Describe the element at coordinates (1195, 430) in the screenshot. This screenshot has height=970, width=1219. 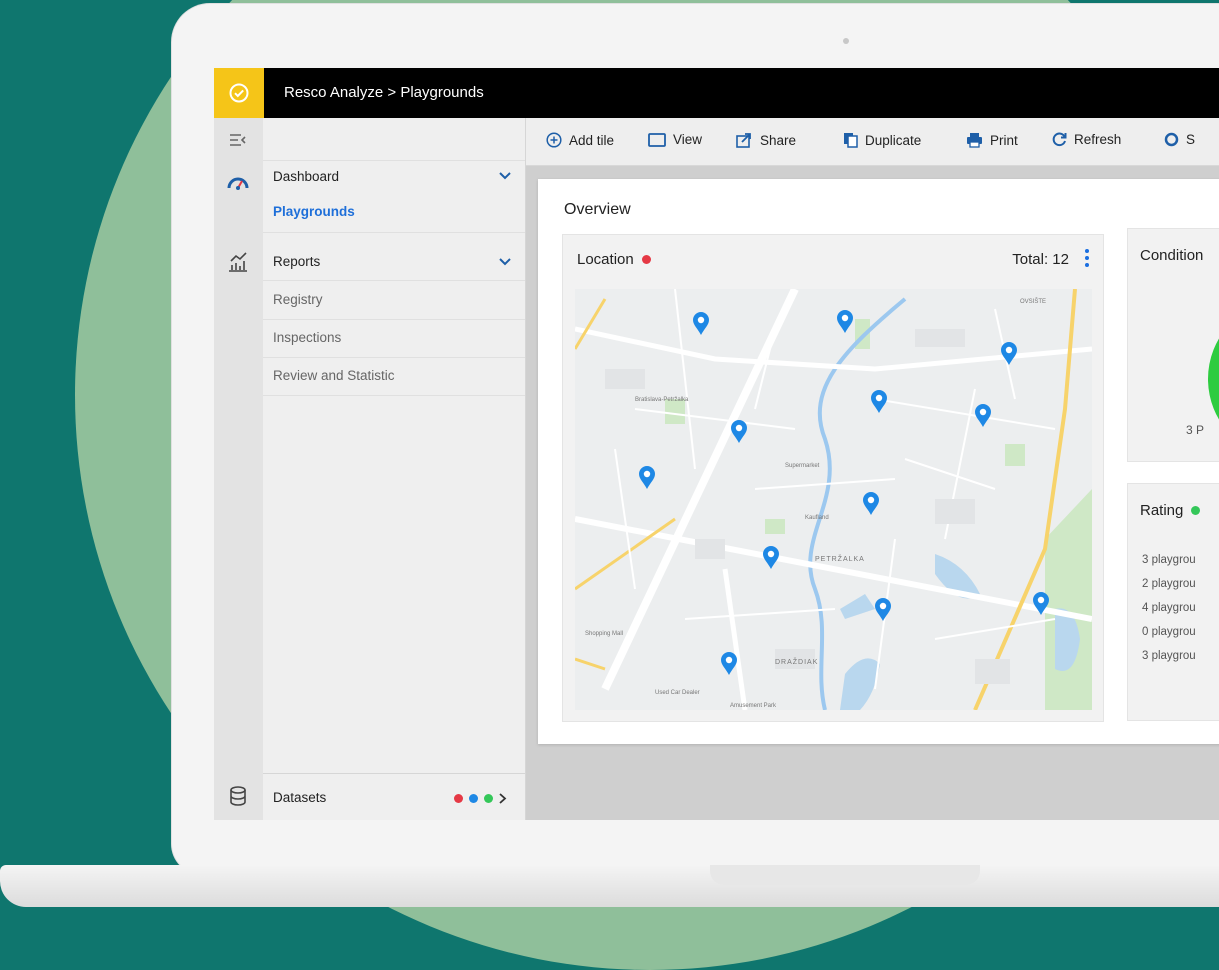
I see `condition-caption: 3 P` at that location.